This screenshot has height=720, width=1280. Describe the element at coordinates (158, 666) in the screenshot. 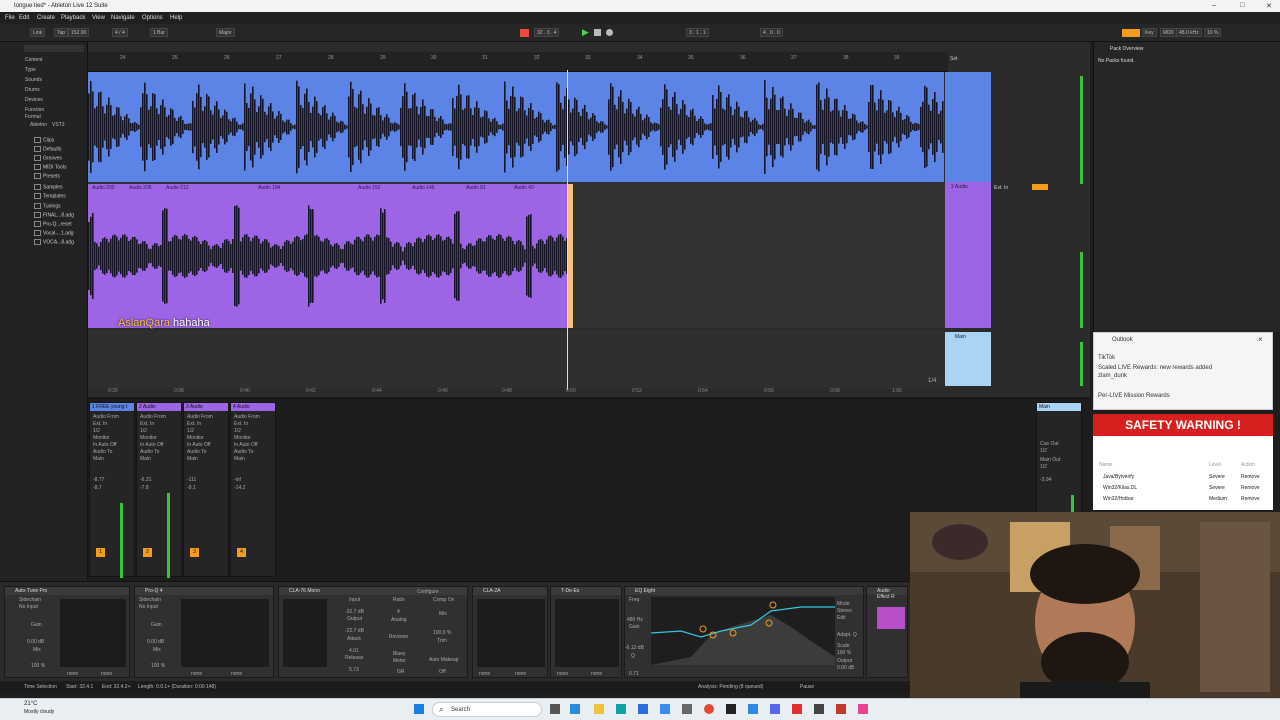

I see `mix-value: 100 %` at that location.